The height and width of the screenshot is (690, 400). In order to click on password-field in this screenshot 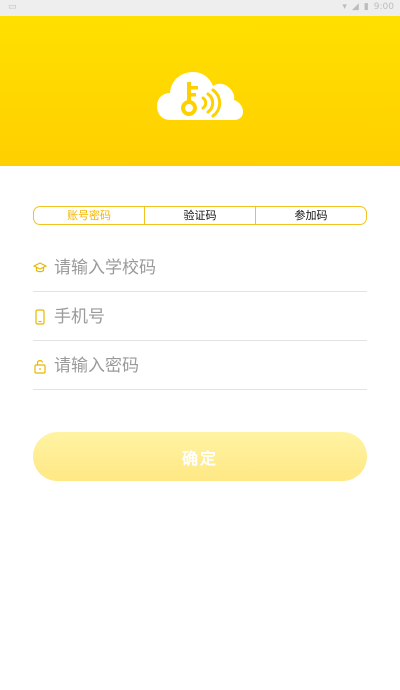, I will do `click(200, 365)`.